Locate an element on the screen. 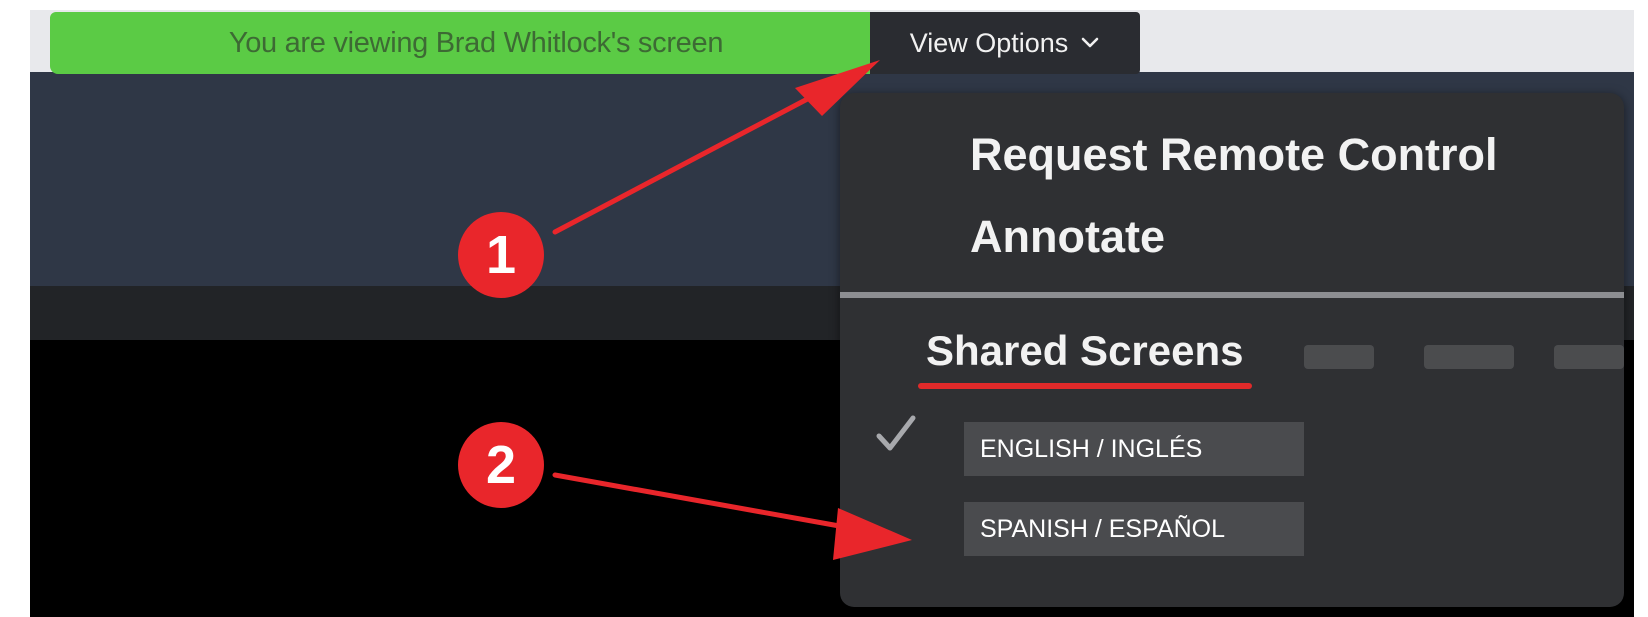 This screenshot has height=617, width=1648. background-toolbar-blur is located at coordinates (1459, 357).